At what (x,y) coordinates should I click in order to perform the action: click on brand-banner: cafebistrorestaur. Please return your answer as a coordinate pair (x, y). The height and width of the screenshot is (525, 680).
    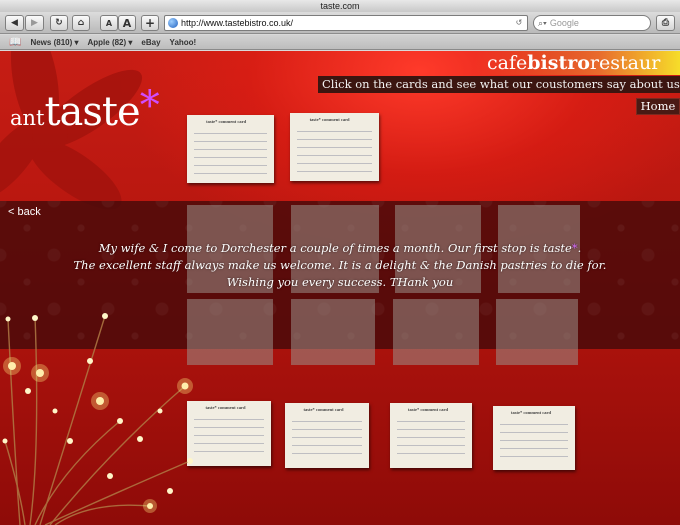
    Looking at the image, I should click on (577, 63).